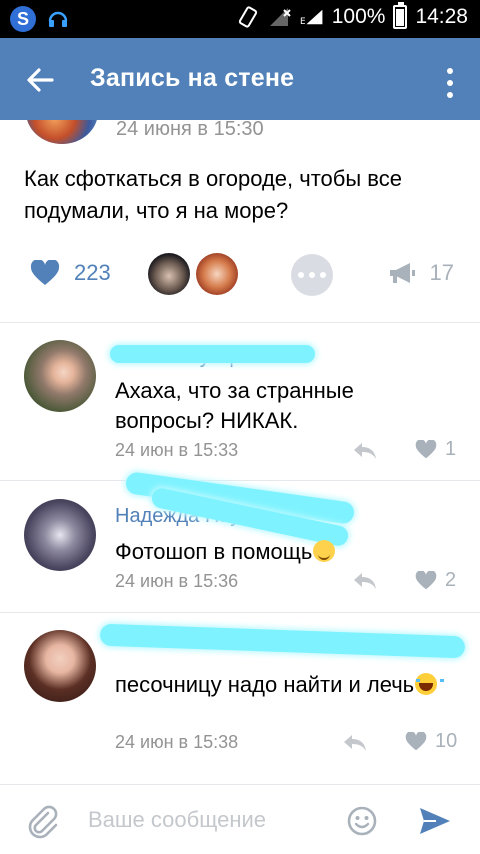  I want to click on rotate-icon, so click(248, 17).